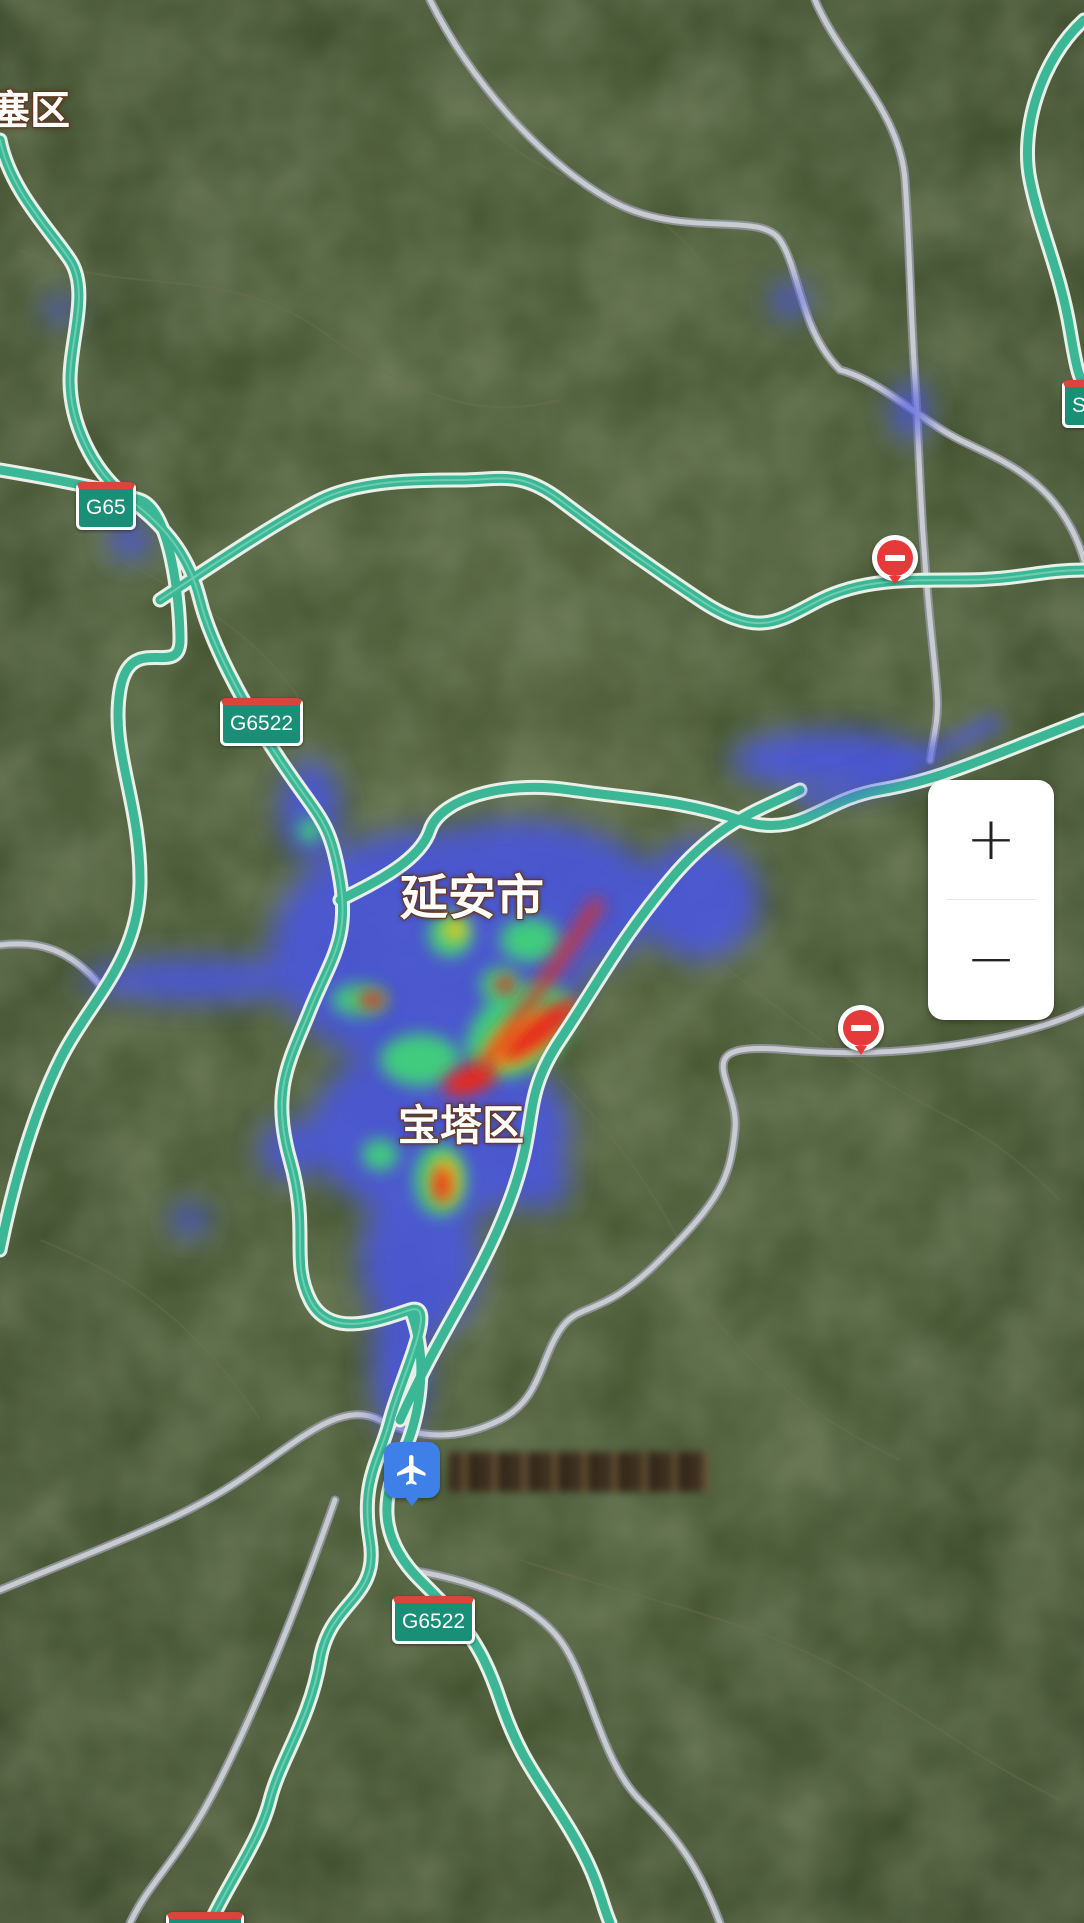 This screenshot has height=1923, width=1084. What do you see at coordinates (106, 506) in the screenshot?
I see `route-shield-g65: G65` at bounding box center [106, 506].